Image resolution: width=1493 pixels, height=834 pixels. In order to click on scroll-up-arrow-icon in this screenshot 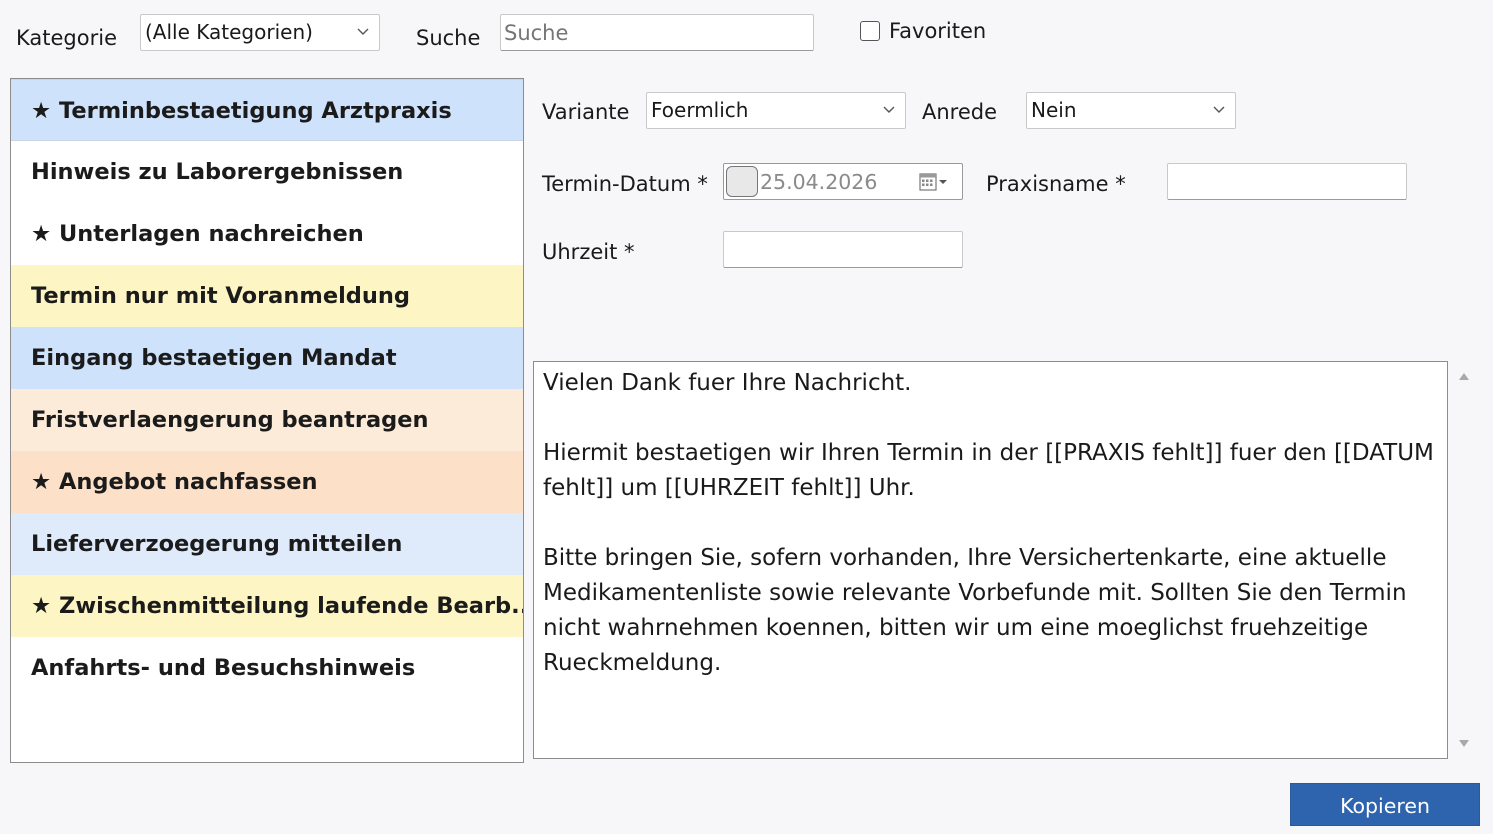, I will do `click(1464, 376)`.